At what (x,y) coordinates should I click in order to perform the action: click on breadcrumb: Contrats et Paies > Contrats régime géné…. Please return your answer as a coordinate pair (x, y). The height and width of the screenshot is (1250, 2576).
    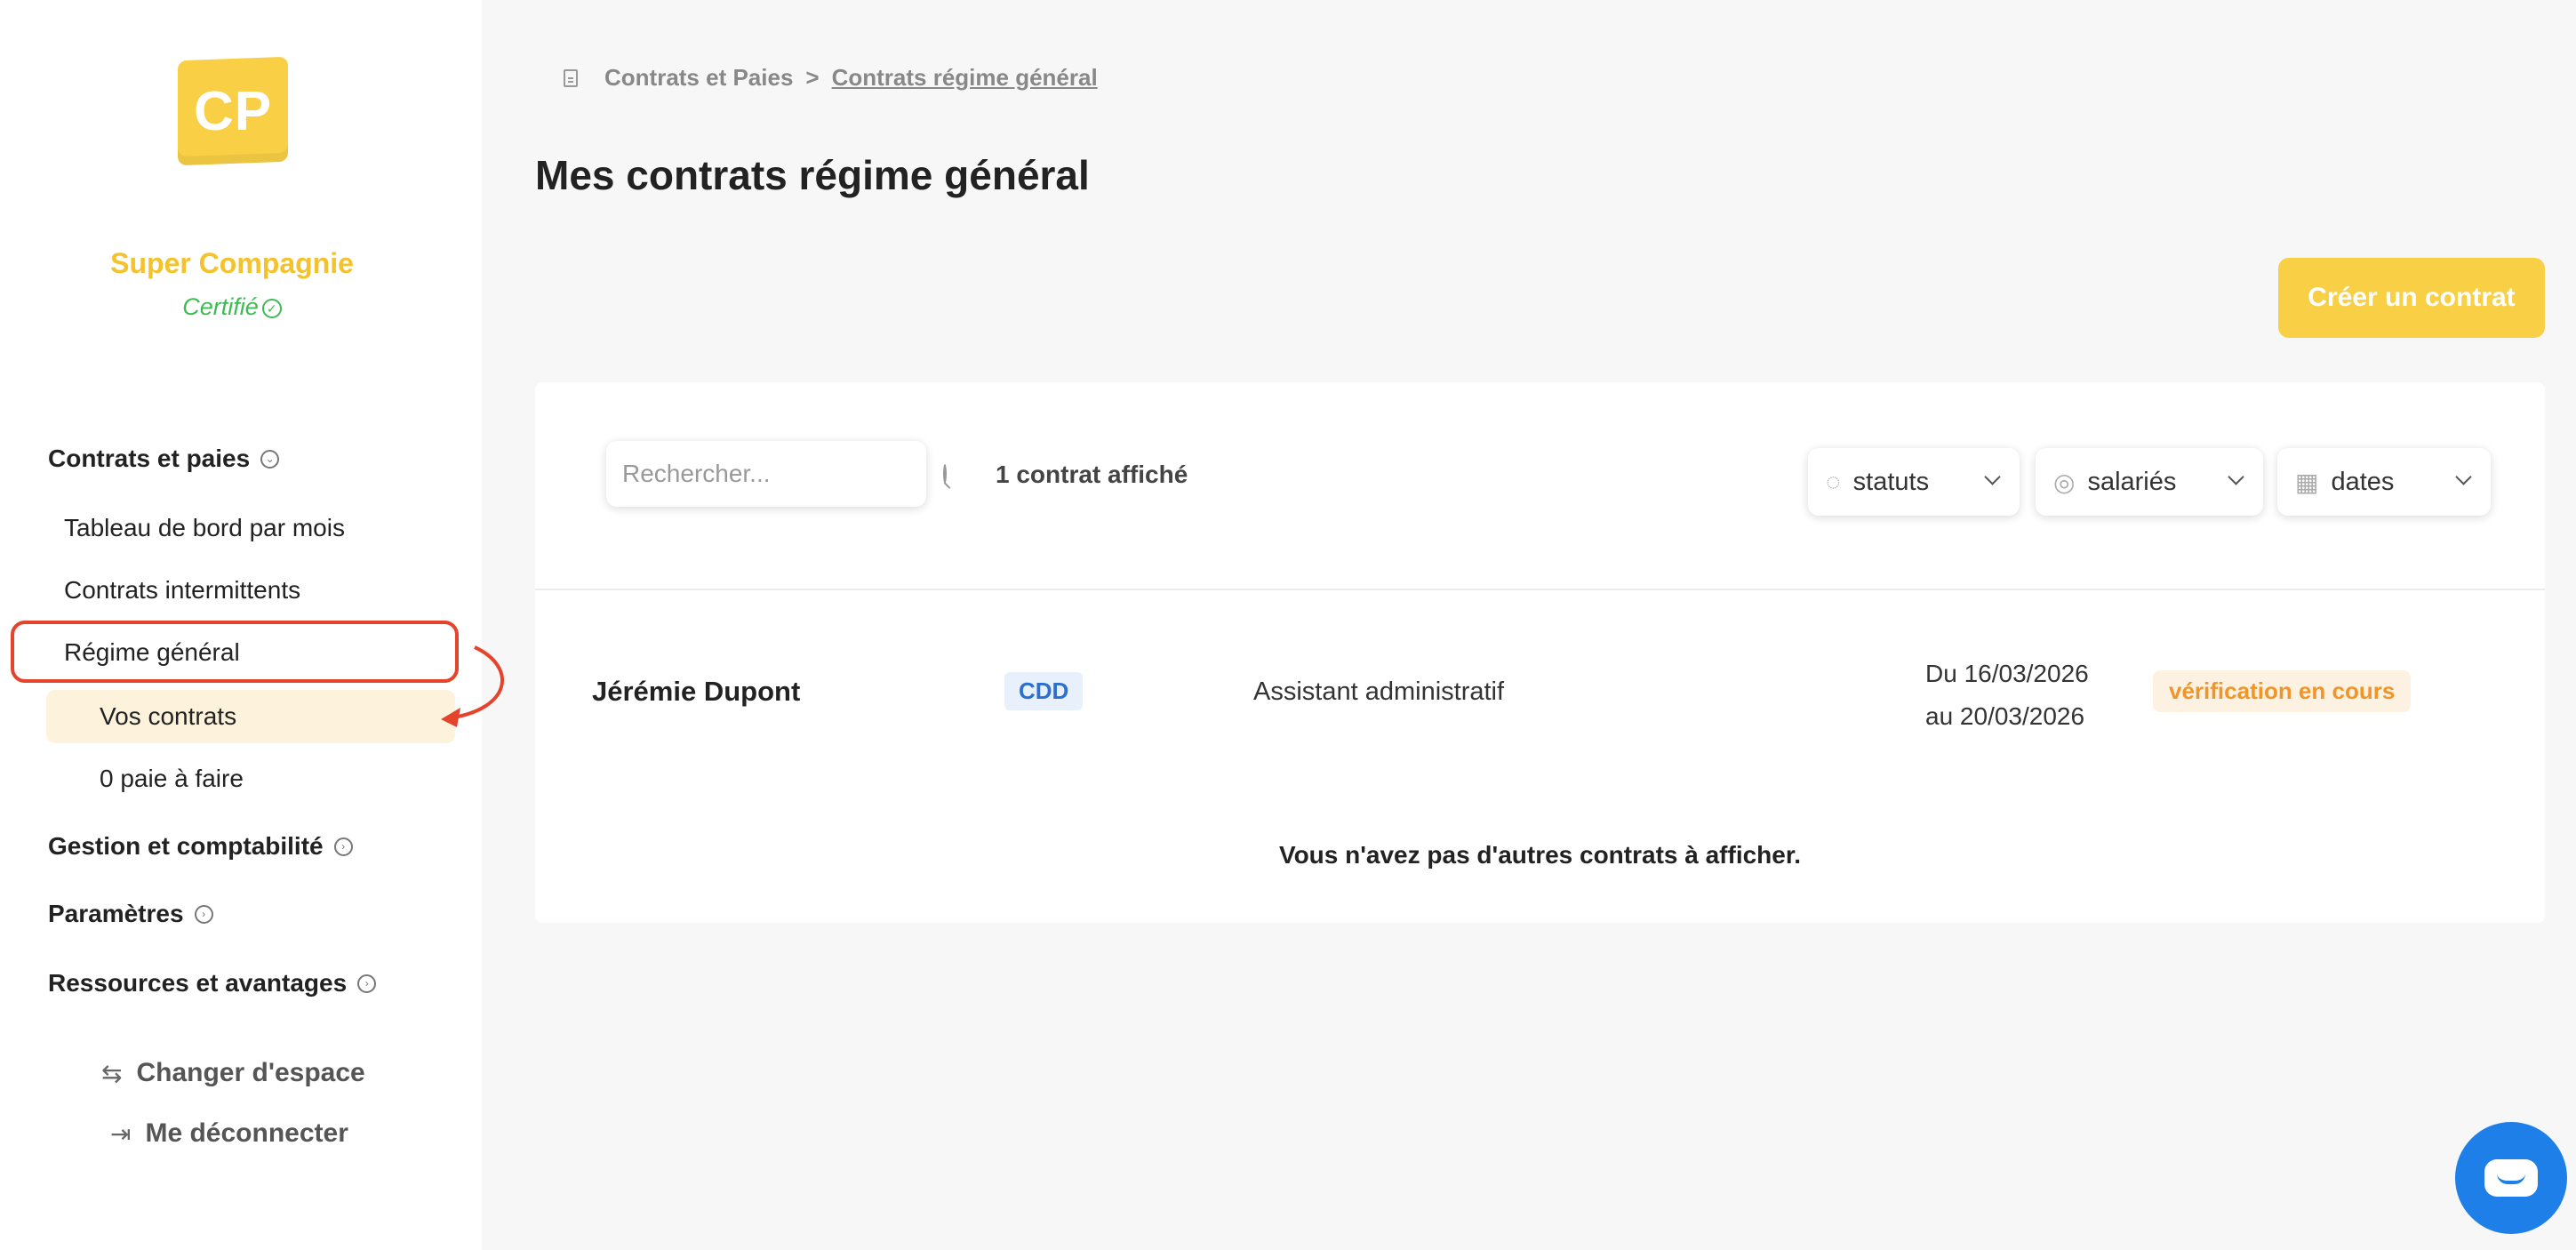
    Looking at the image, I should click on (831, 78).